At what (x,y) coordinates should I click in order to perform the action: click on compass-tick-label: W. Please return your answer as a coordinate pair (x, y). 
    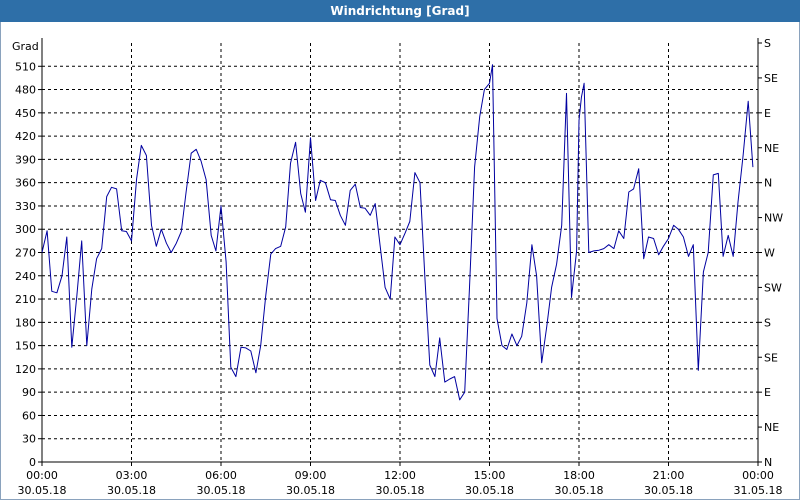
    Looking at the image, I should click on (769, 253).